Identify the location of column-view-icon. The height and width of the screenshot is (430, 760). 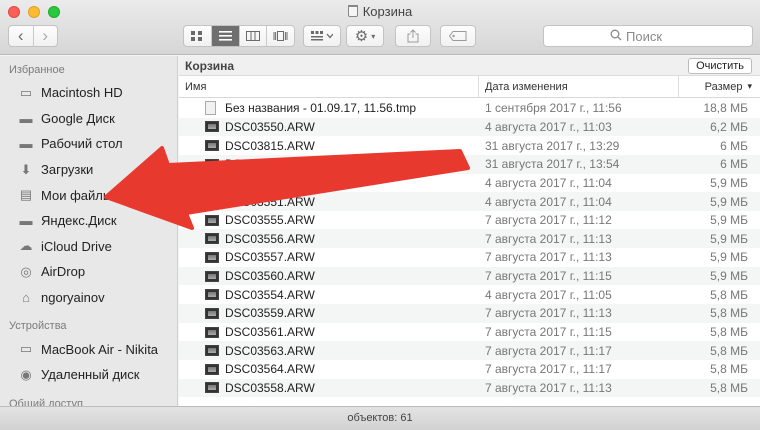
(252, 36).